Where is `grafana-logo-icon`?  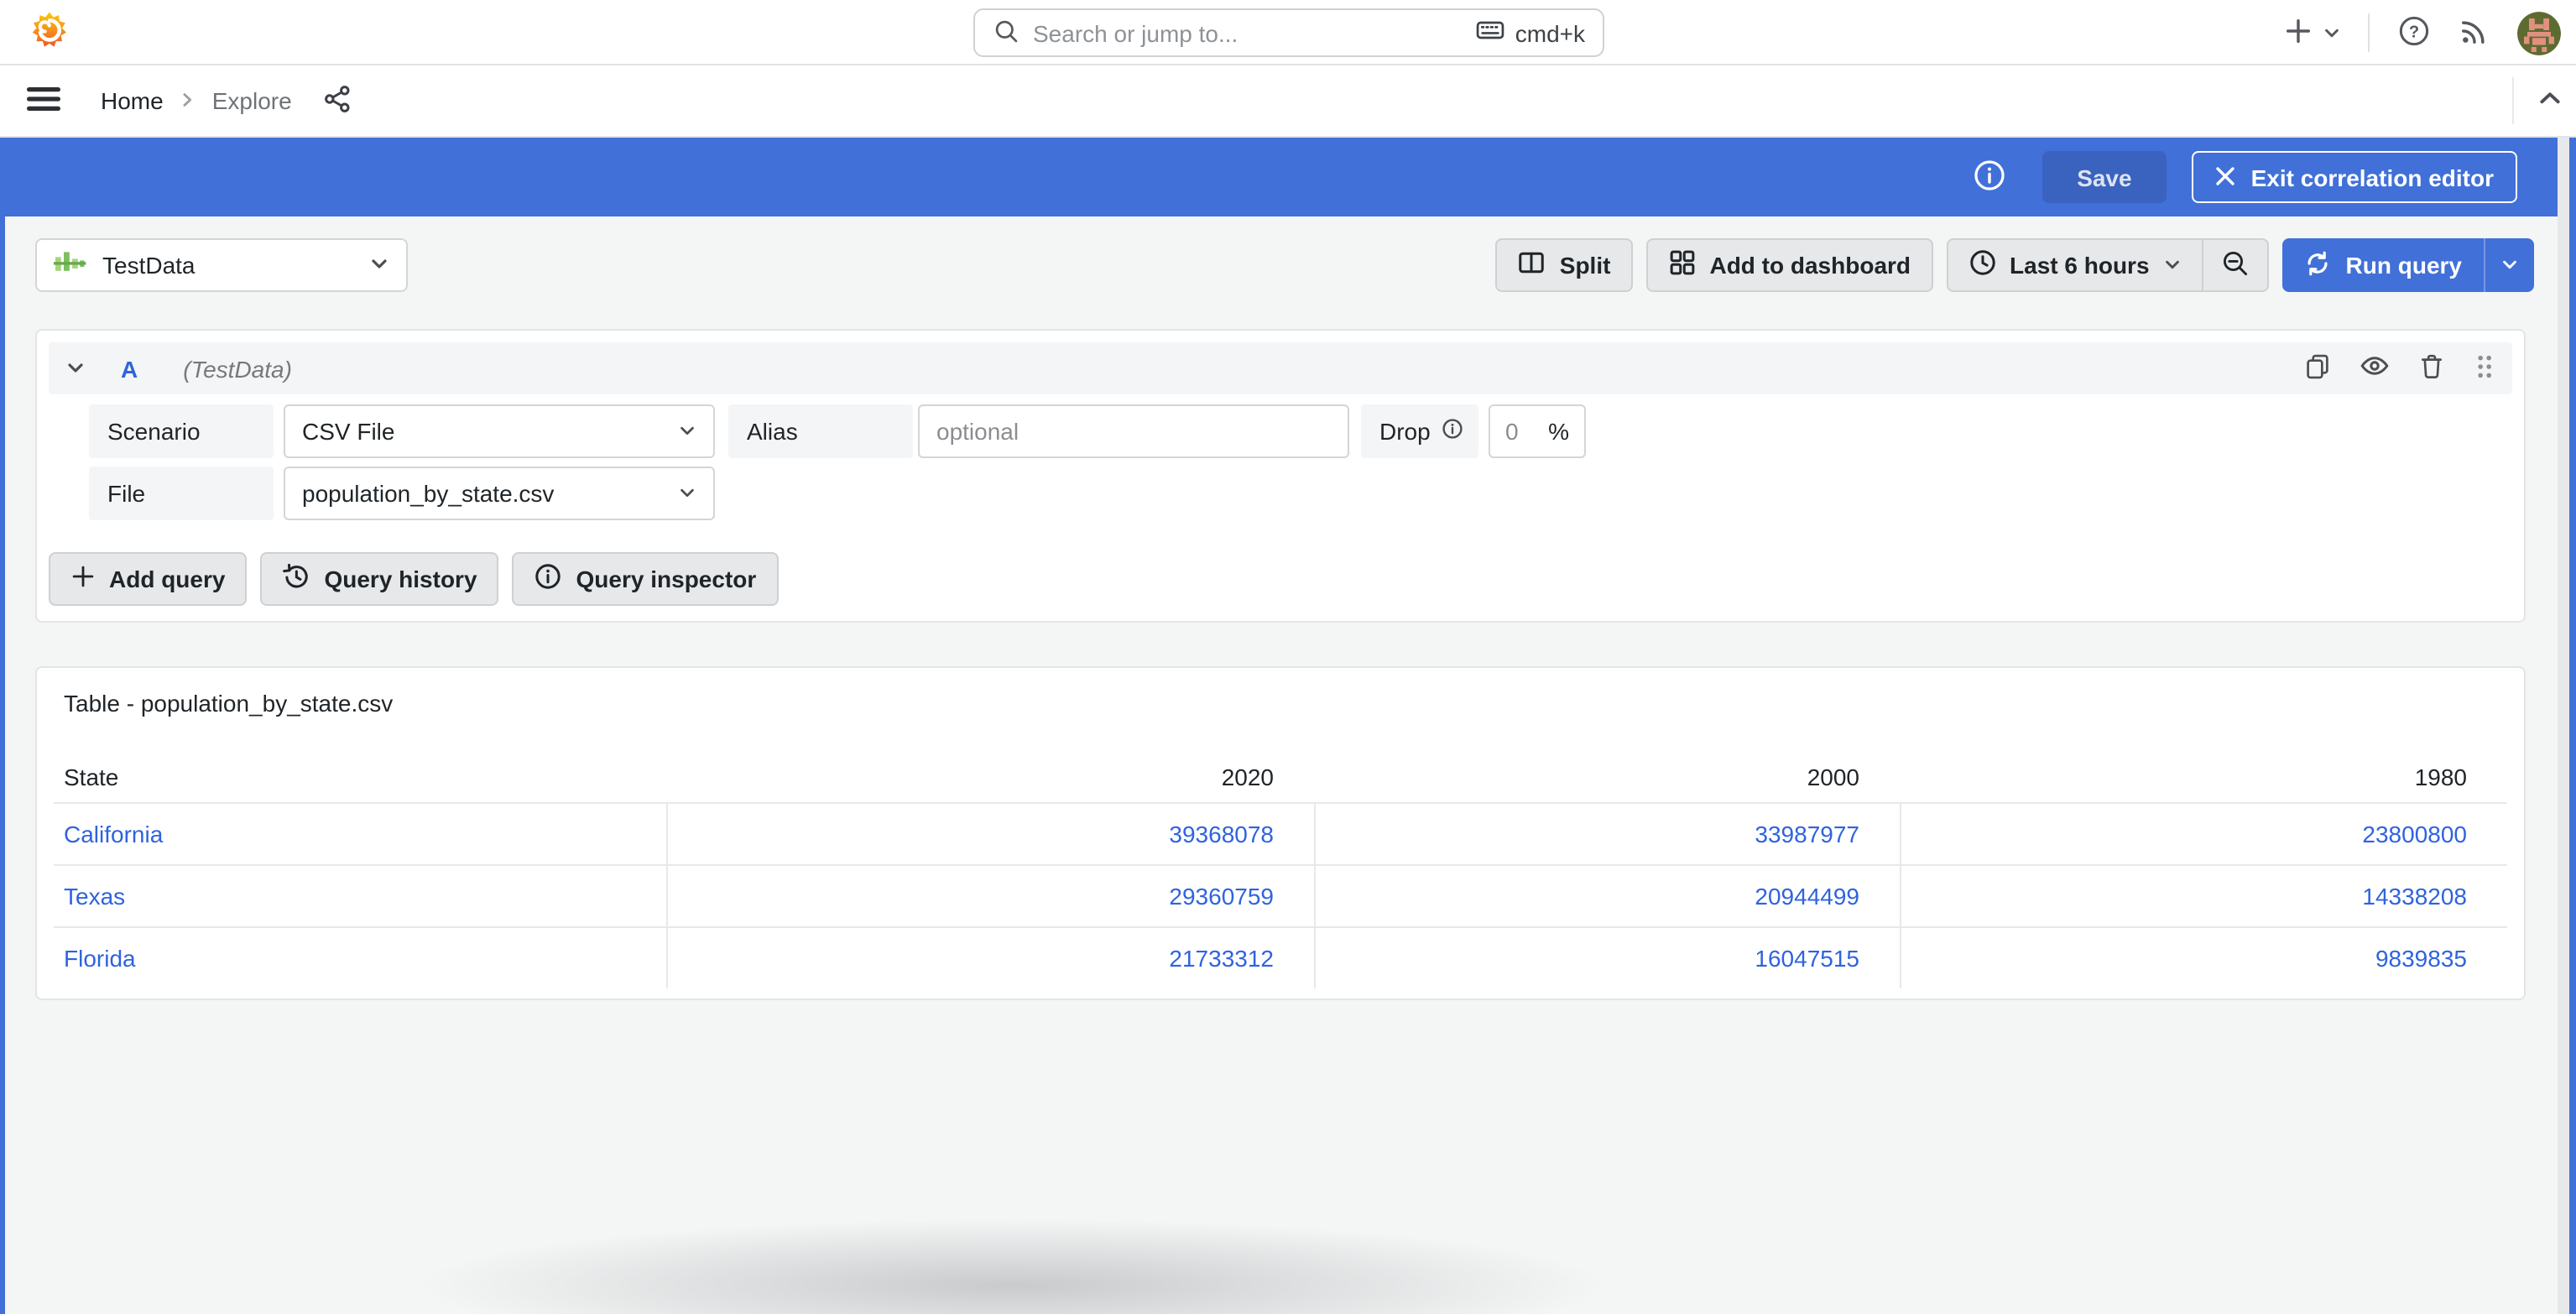 grafana-logo-icon is located at coordinates (49, 32).